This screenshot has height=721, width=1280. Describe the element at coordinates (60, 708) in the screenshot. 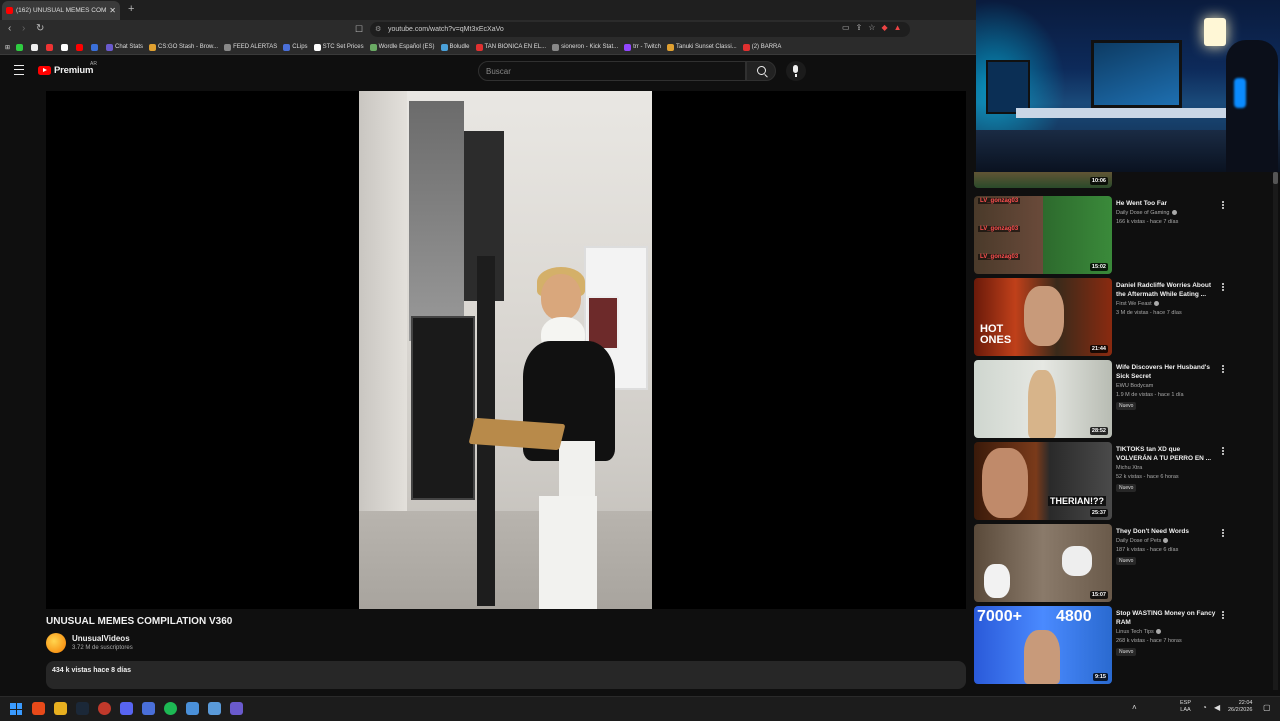

I see `file-explorer-icon` at that location.